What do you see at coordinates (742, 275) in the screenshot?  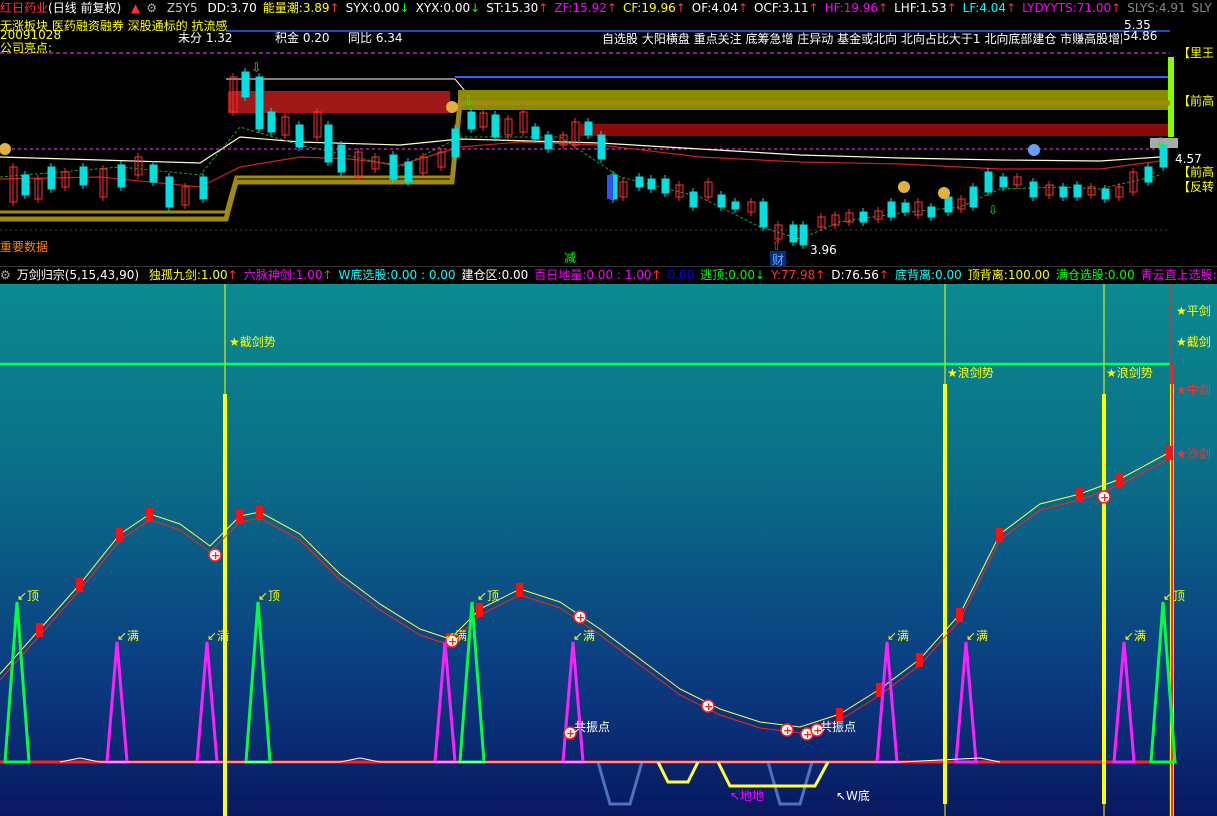 I see `ind-field-value-6: 0.00` at bounding box center [742, 275].